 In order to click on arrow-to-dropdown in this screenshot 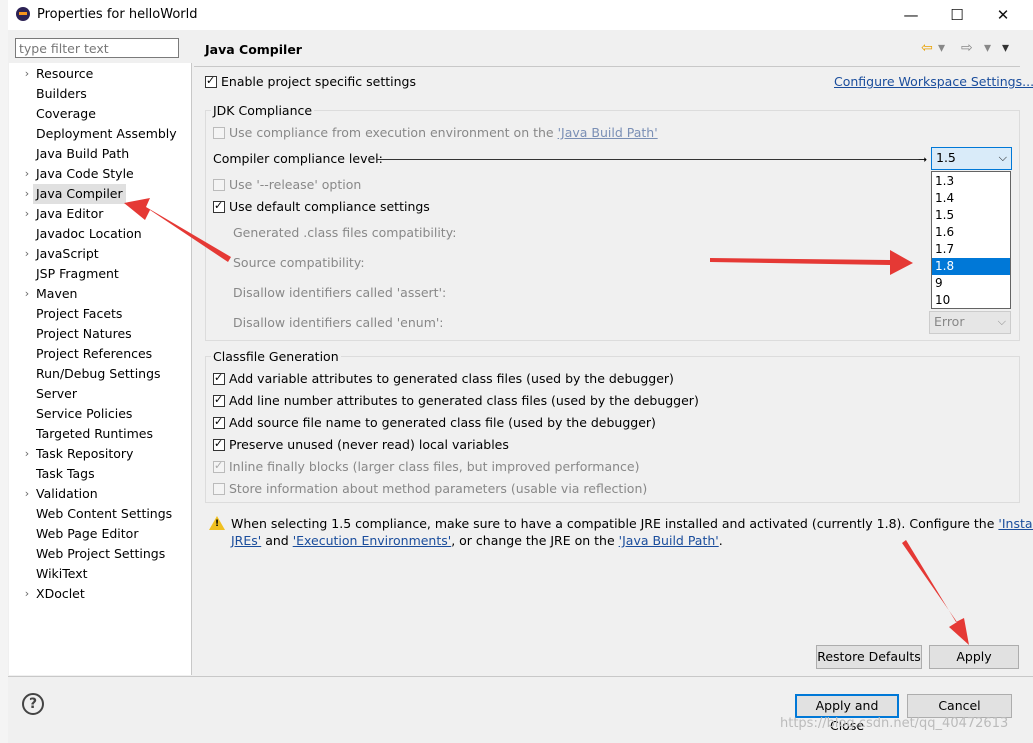, I will do `click(811, 262)`.